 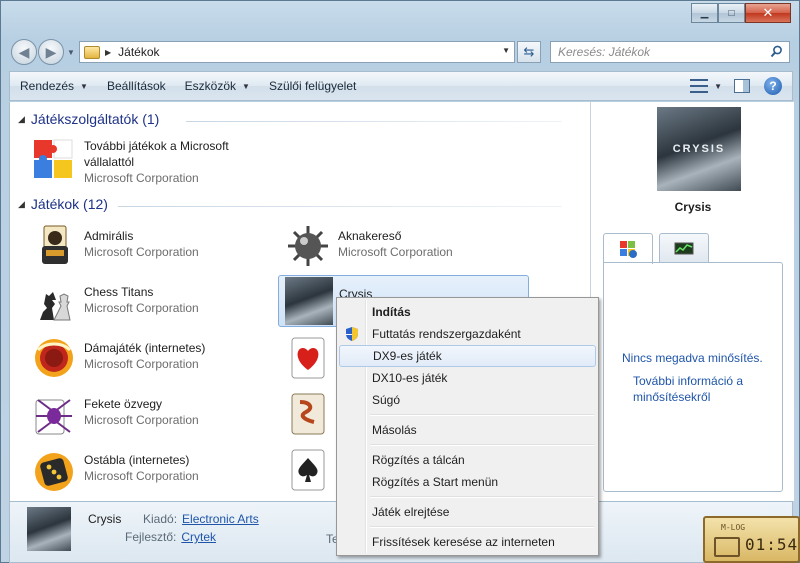 I want to click on menu-item-dx10: DX10-es játék, so click(x=467, y=378).